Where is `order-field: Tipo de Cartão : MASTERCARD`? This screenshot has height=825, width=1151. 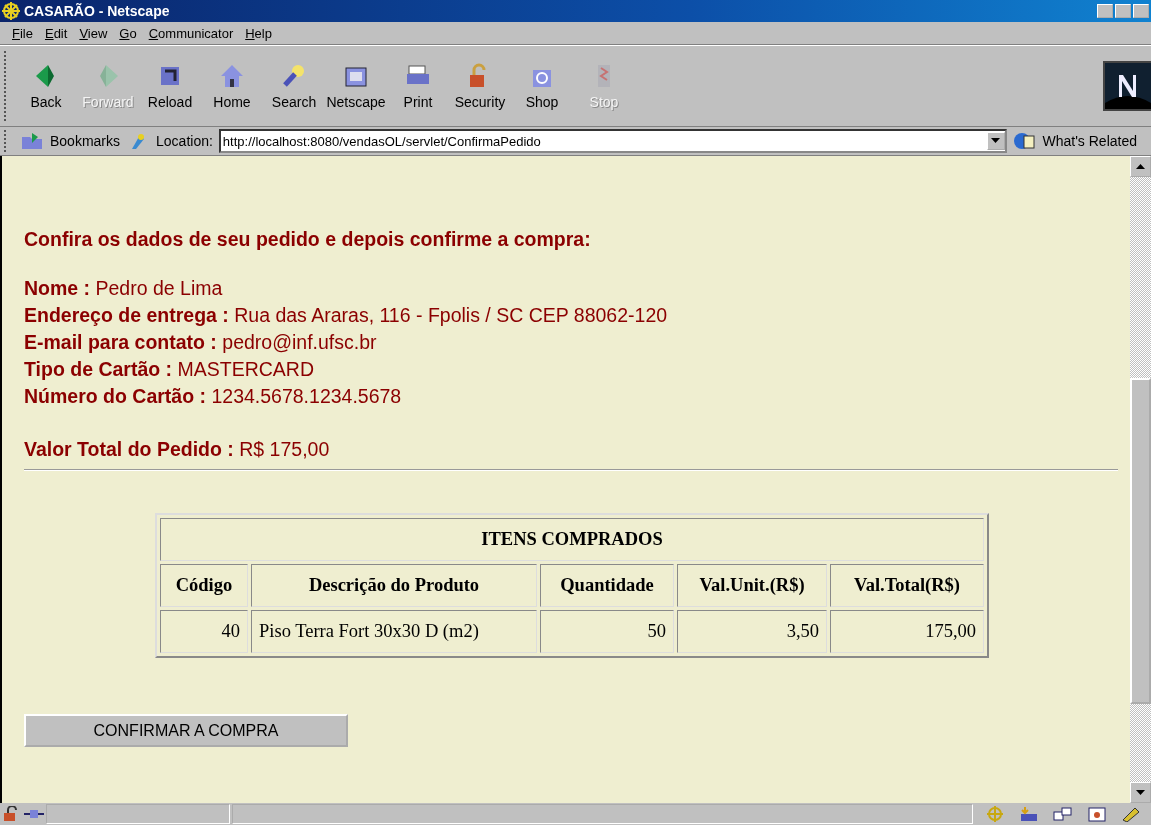
order-field: Tipo de Cartão : MASTERCARD is located at coordinates (571, 369).